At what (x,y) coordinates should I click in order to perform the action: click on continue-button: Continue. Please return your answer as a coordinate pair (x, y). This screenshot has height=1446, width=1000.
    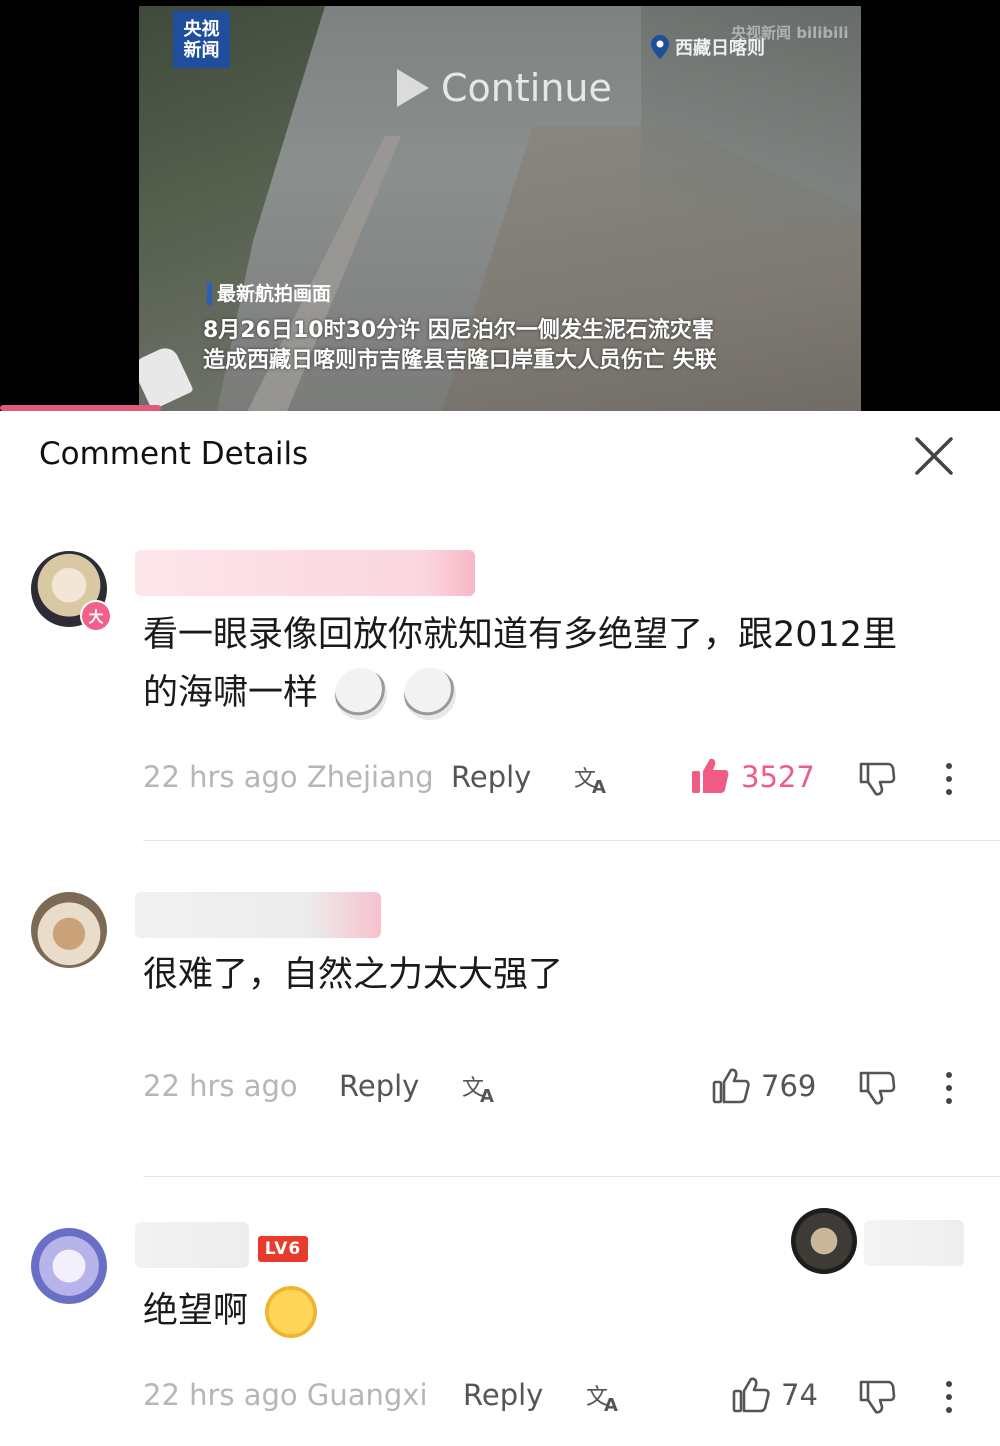
    Looking at the image, I should click on (504, 88).